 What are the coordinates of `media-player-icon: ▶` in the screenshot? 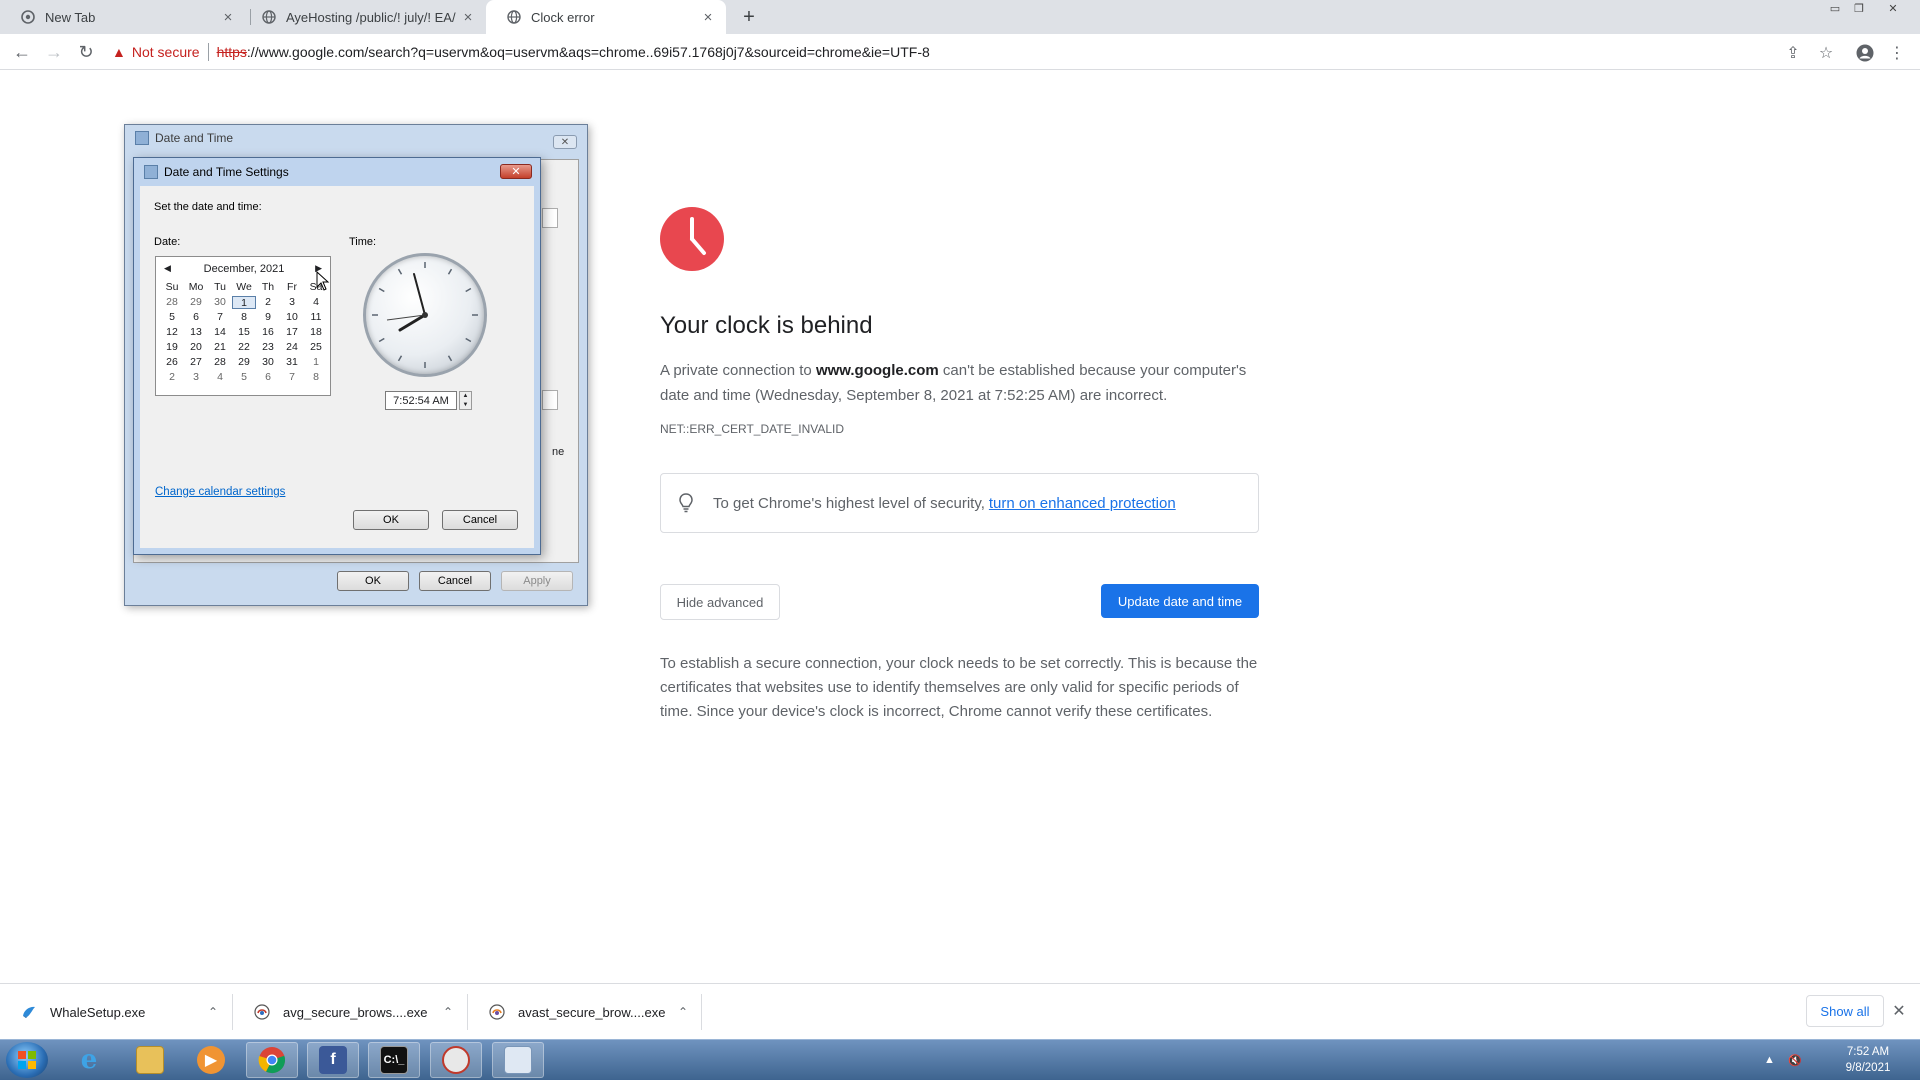 It's located at (211, 1060).